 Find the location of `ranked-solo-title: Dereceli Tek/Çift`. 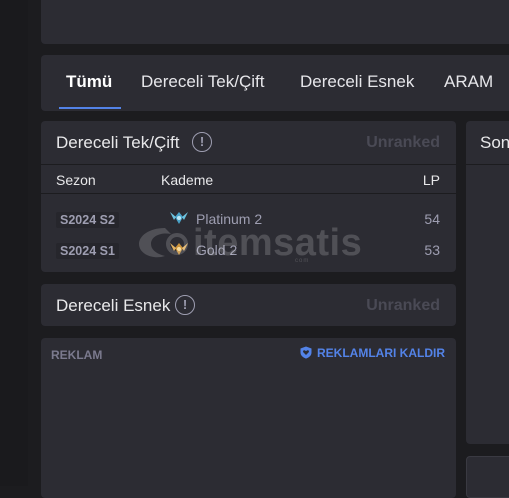

ranked-solo-title: Dereceli Tek/Çift is located at coordinates (118, 142).